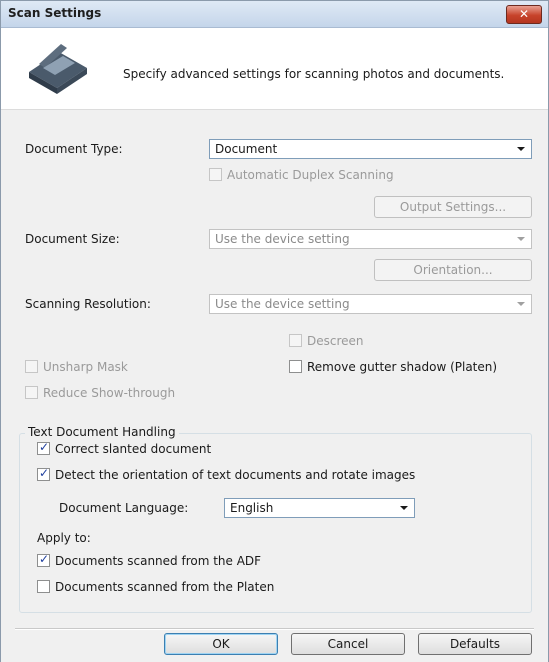 This screenshot has width=549, height=662. Describe the element at coordinates (370, 239) in the screenshot. I see `document-size-select: Use the device setting` at that location.